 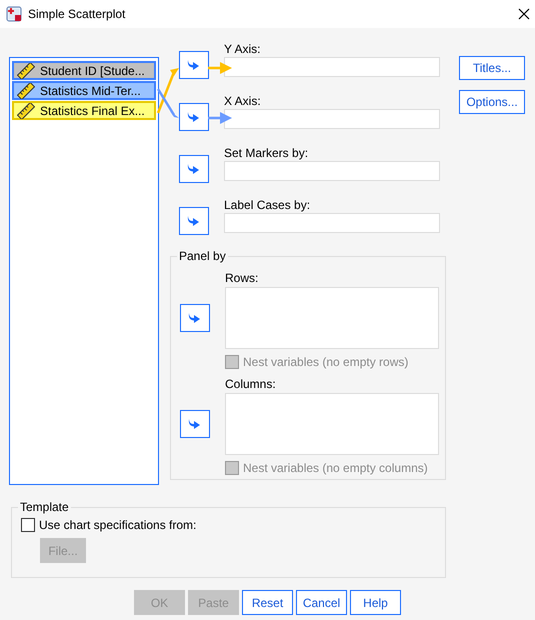 I want to click on scatterplot-icon, so click(x=14, y=14).